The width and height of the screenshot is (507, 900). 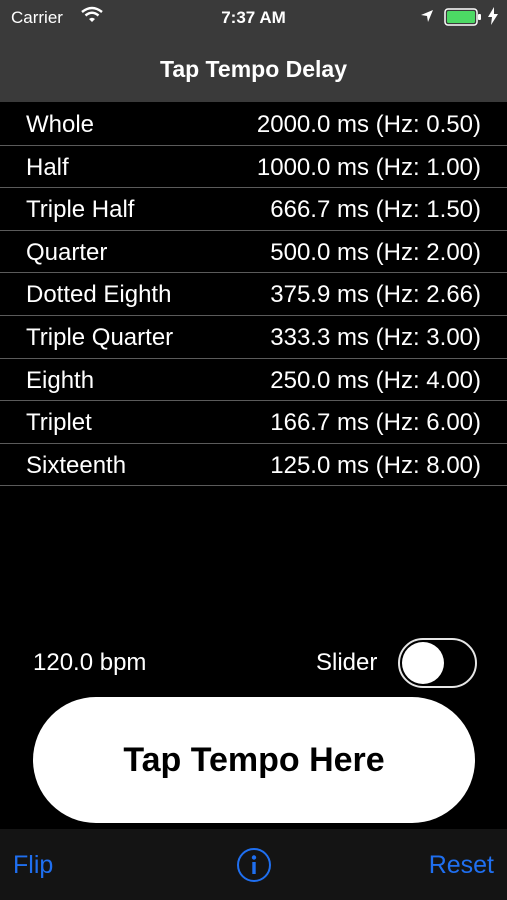 I want to click on list-item: Triple Half 666.7 ms (Hz: 1.50), so click(x=253, y=209).